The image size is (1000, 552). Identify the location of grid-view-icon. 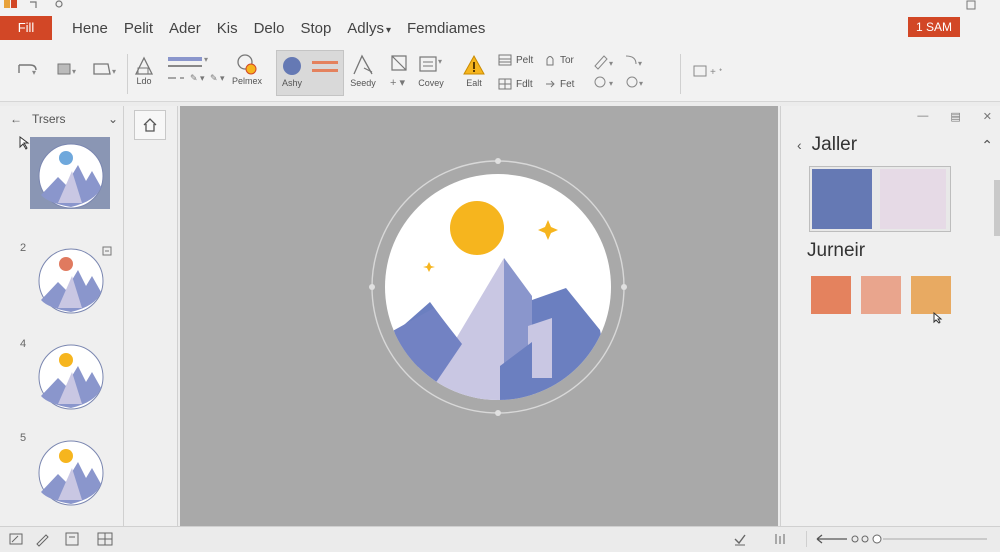
(105, 539).